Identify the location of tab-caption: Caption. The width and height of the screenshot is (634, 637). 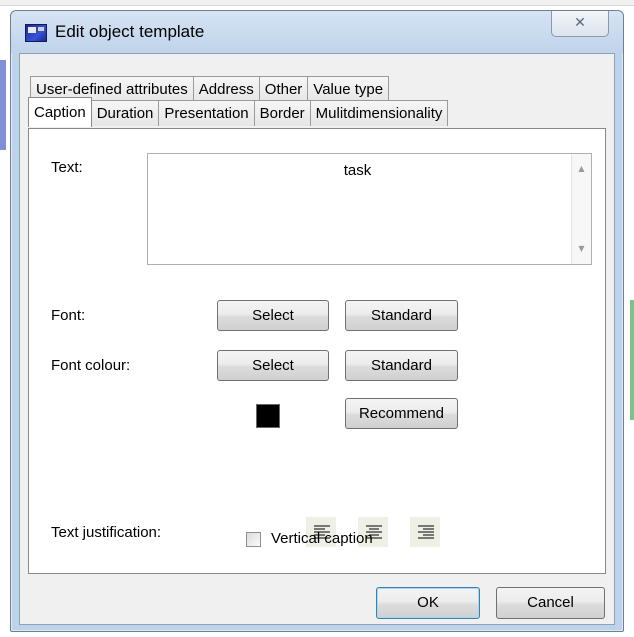
(60, 112).